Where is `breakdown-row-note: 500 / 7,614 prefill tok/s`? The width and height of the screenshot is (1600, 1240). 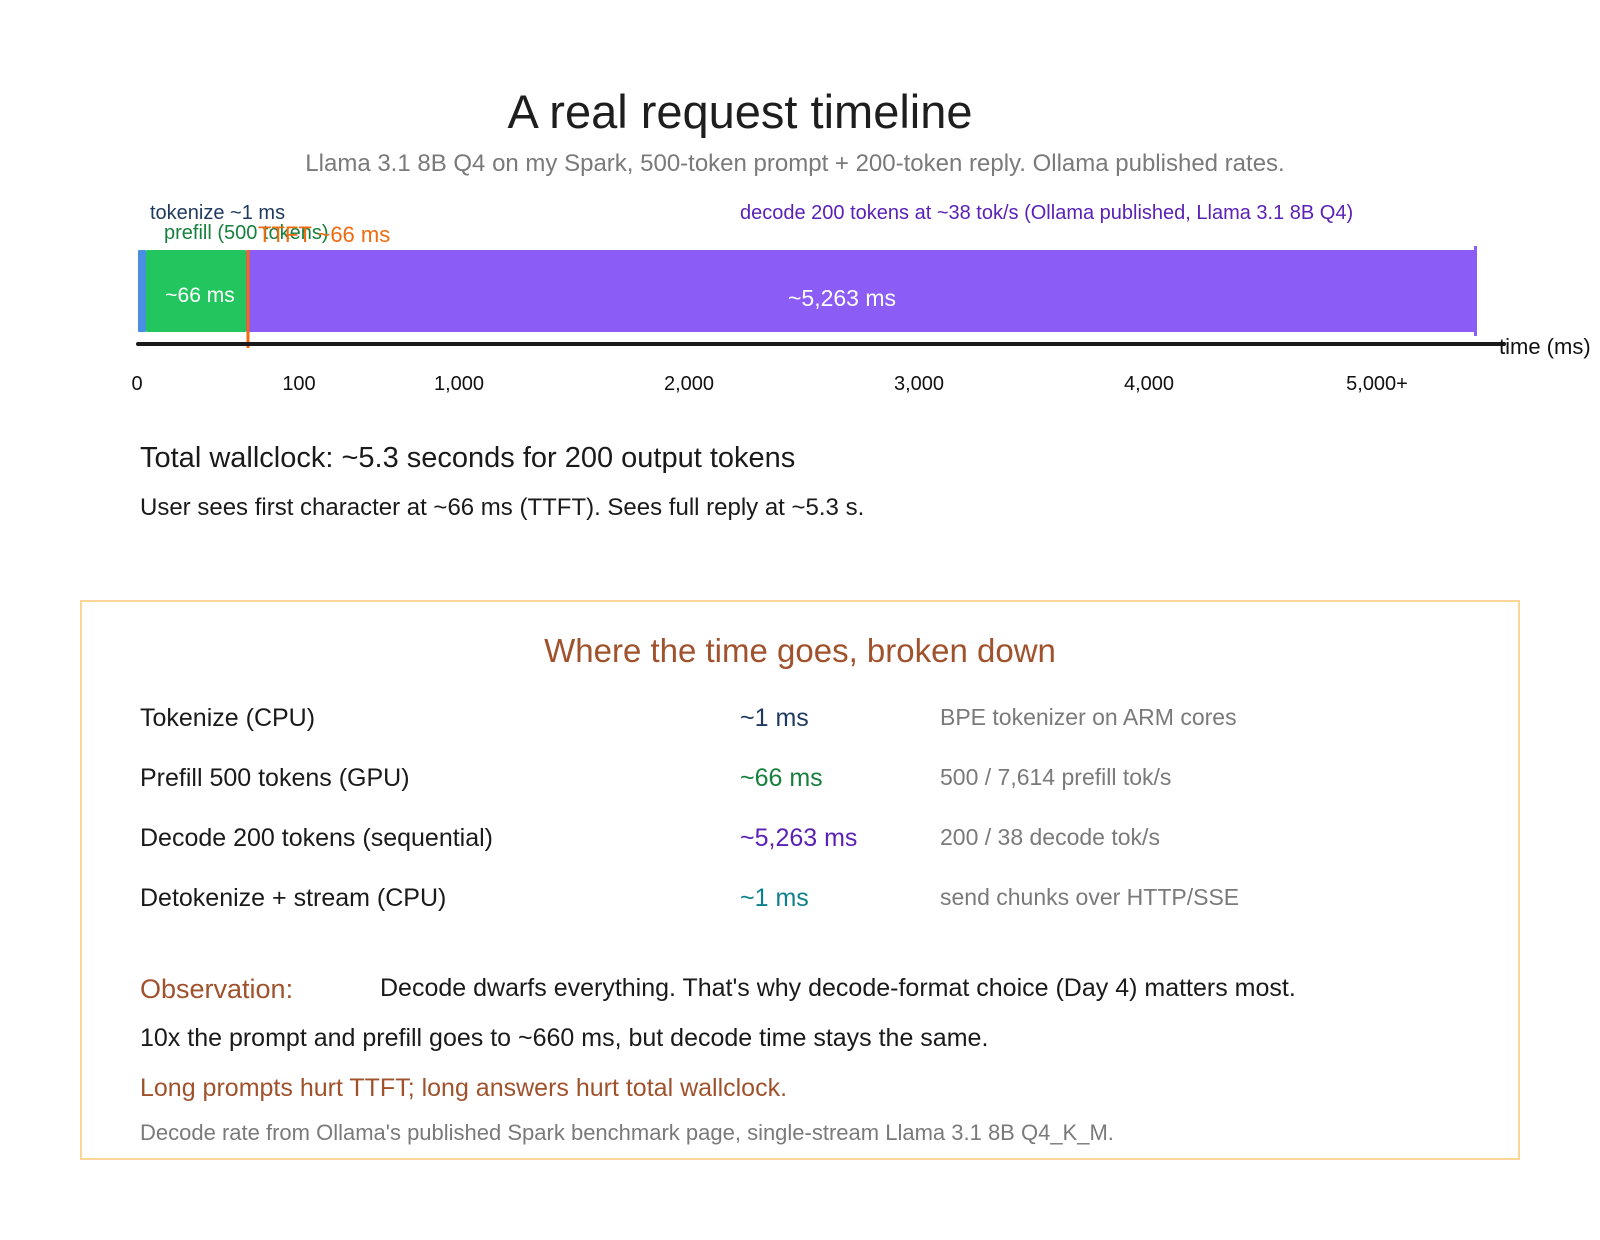
breakdown-row-note: 500 / 7,614 prefill tok/s is located at coordinates (1056, 777).